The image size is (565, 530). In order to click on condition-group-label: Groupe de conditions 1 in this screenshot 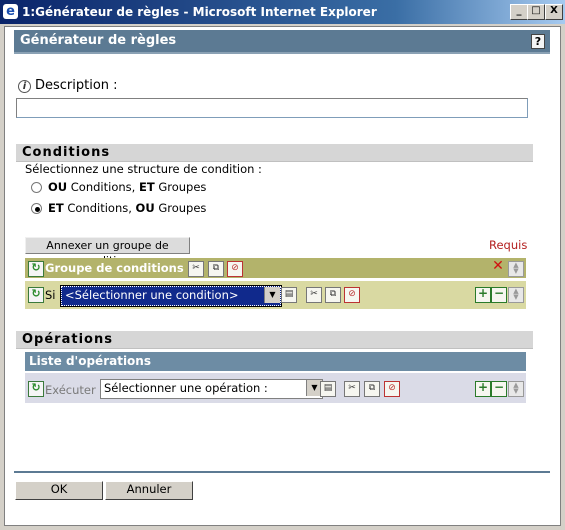, I will do `click(120, 268)`.